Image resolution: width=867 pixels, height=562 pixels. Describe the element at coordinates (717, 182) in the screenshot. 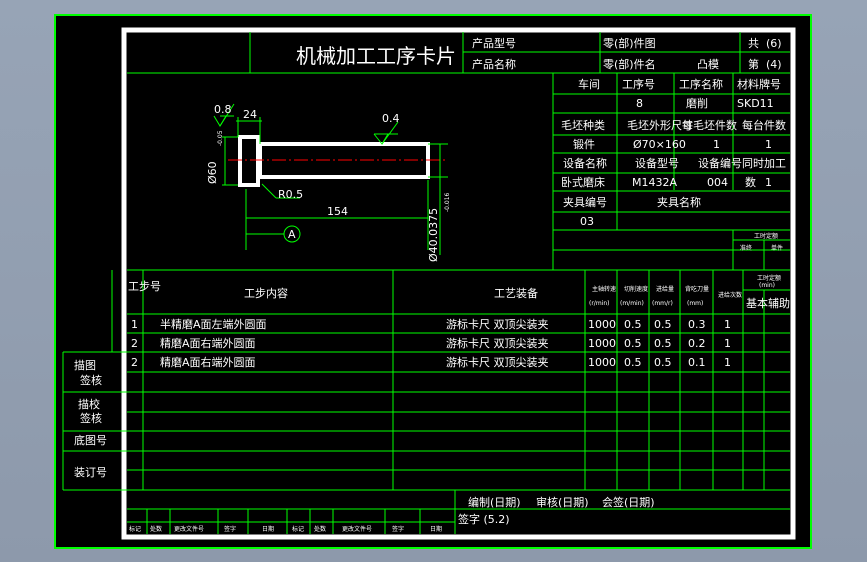

I see `equip-no-value: 004` at that location.